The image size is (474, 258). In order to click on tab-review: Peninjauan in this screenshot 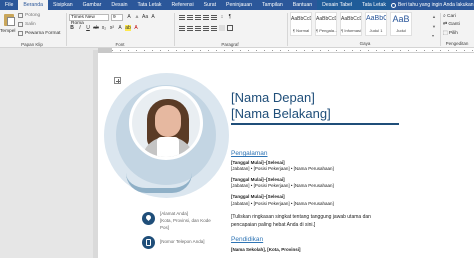, I will do `click(239, 5)`.